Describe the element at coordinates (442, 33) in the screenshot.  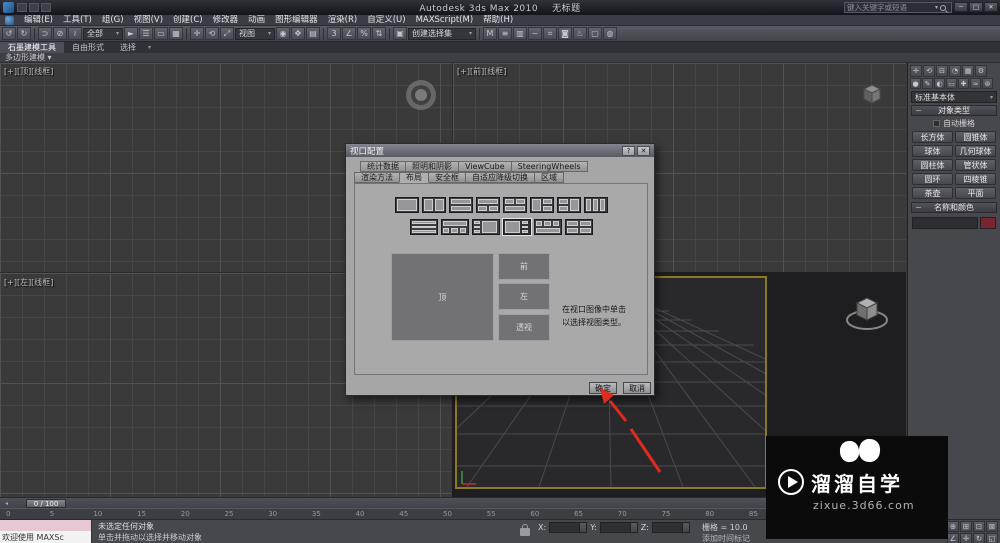
I see `named-selection-sets-dropdown: 创建选择集 ▾` at that location.